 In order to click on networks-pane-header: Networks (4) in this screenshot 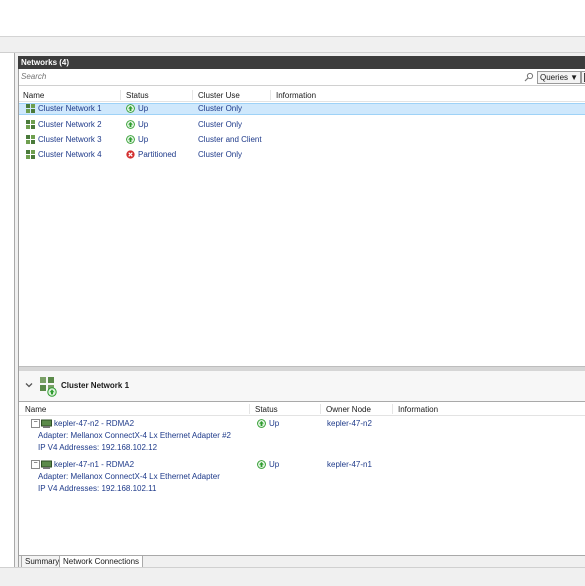, I will do `click(301, 62)`.